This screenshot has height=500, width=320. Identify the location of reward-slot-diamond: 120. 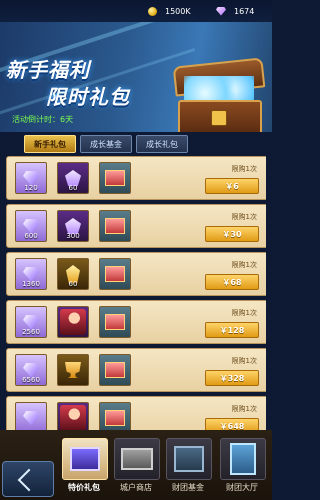
(31, 178).